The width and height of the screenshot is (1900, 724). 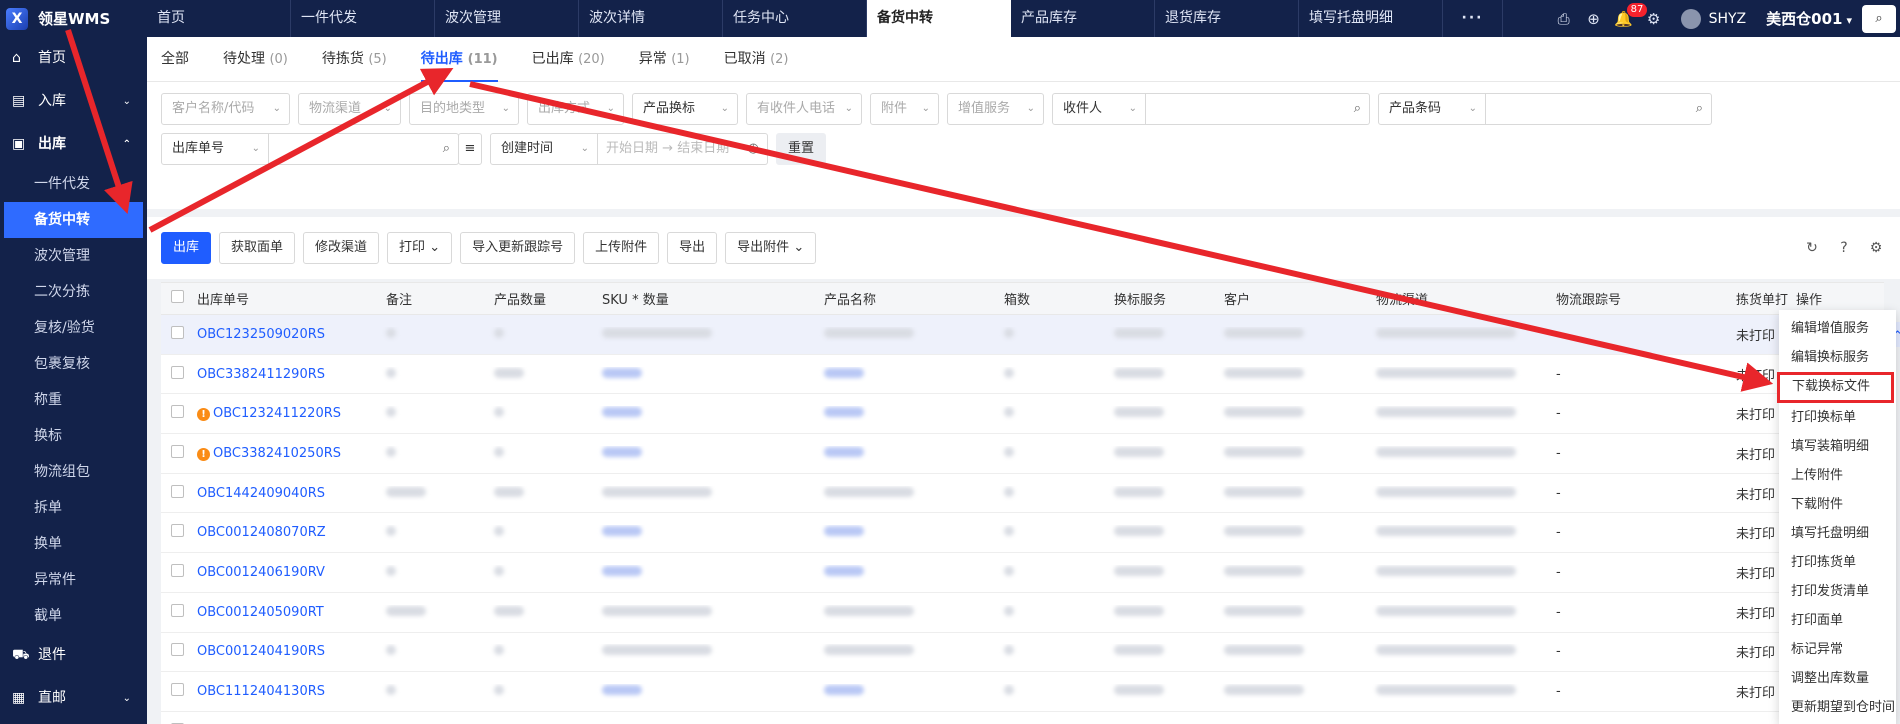 I want to click on order-no-link: OBC1232509020RS, so click(x=261, y=334).